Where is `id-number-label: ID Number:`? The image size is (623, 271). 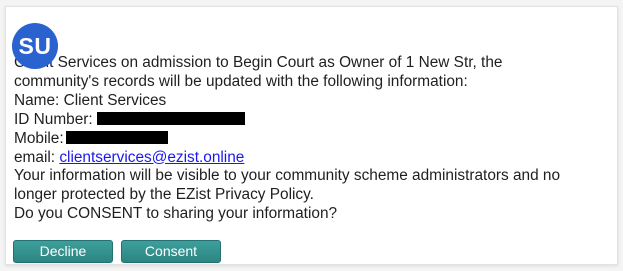 id-number-label: ID Number: is located at coordinates (53, 119).